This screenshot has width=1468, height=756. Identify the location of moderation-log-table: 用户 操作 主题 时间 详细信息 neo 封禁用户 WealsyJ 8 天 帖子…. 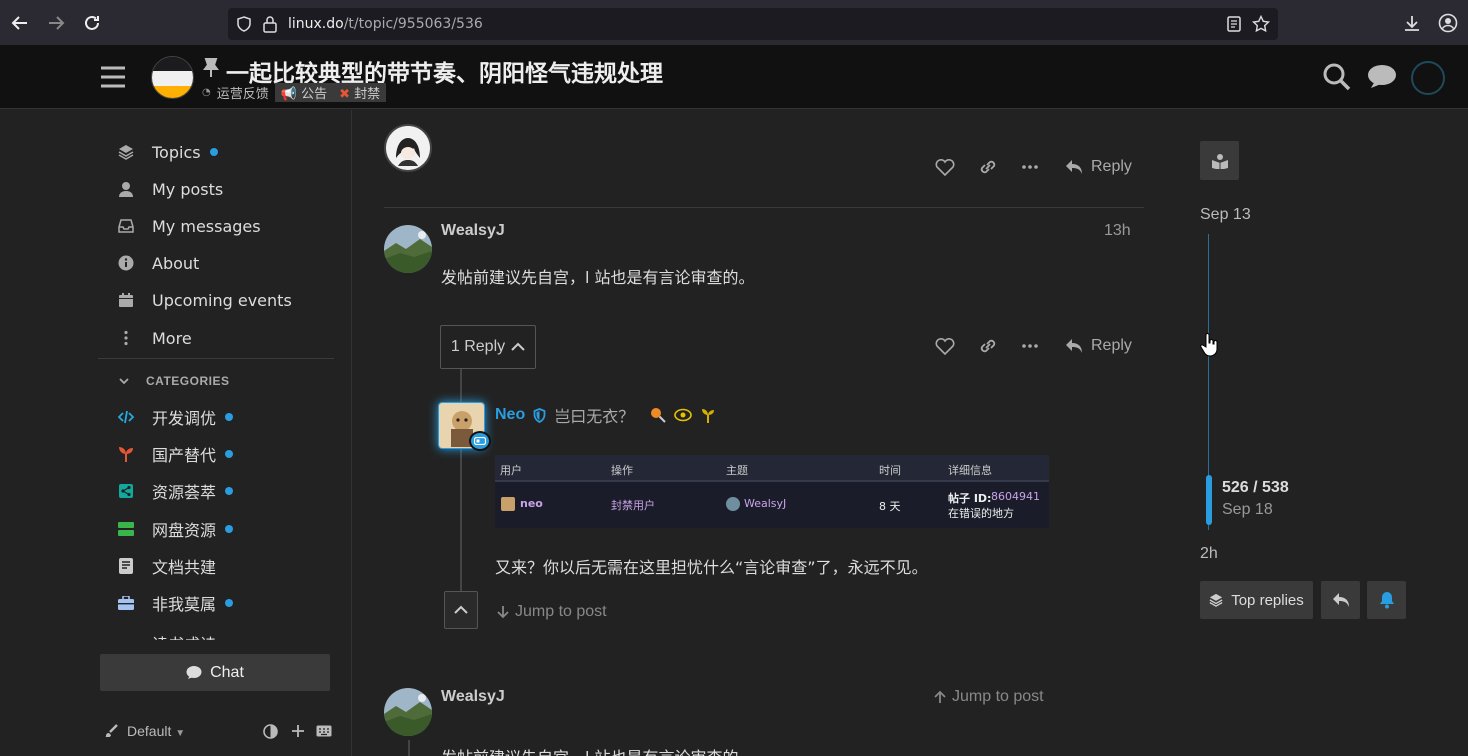
(772, 491).